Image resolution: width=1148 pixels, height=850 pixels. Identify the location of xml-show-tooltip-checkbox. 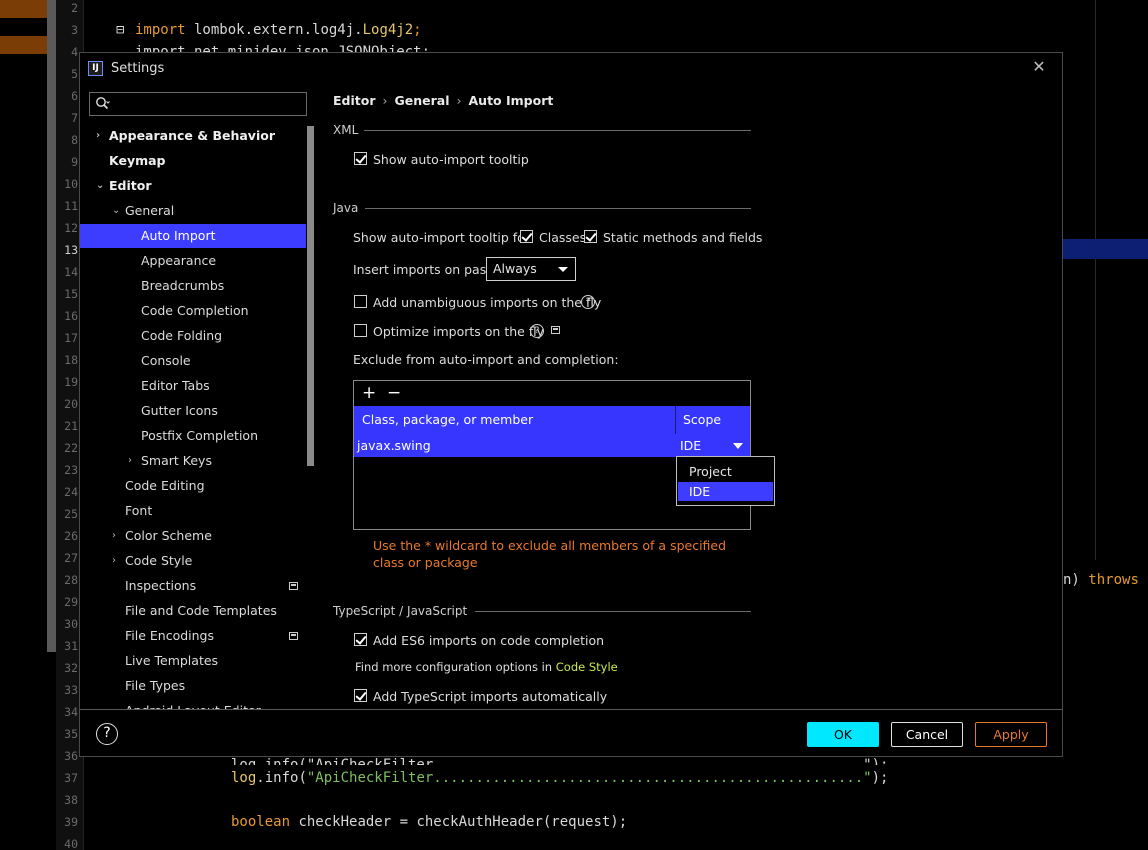
(360, 158).